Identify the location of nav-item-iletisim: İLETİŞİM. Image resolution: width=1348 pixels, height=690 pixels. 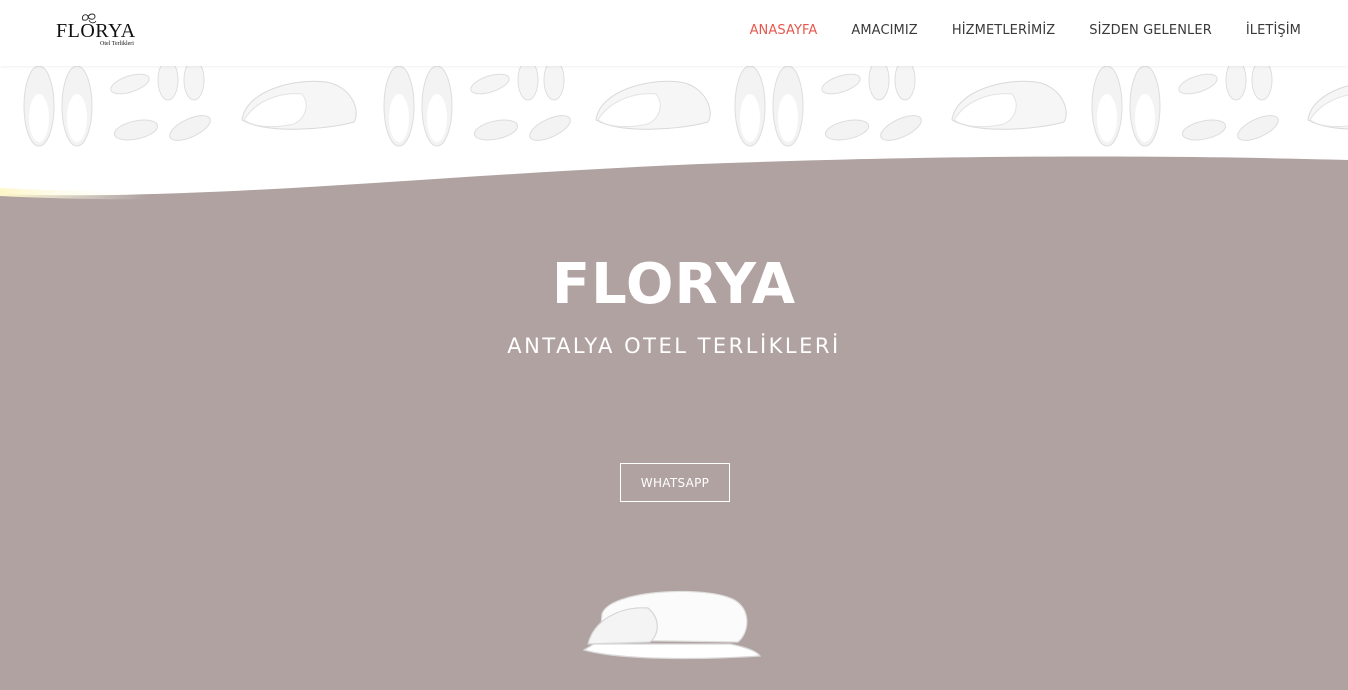
(1273, 30).